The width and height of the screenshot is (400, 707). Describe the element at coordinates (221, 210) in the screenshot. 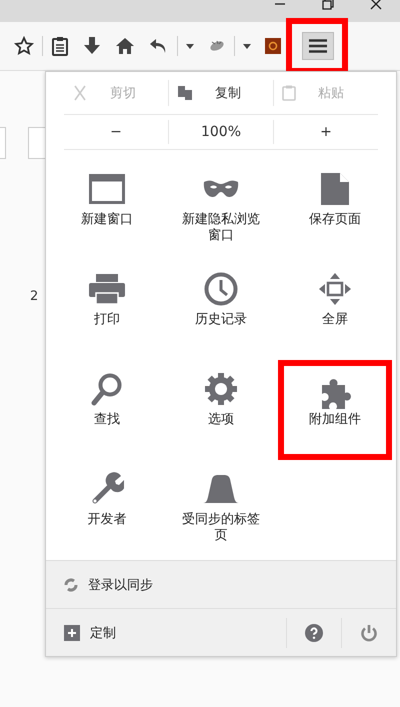

I see `menu-item: 新建隐私浏览窗口` at that location.